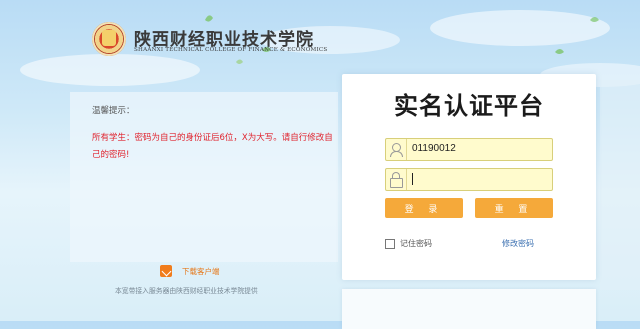  Describe the element at coordinates (518, 243) in the screenshot. I see `change-password-link: 修改密码` at that location.